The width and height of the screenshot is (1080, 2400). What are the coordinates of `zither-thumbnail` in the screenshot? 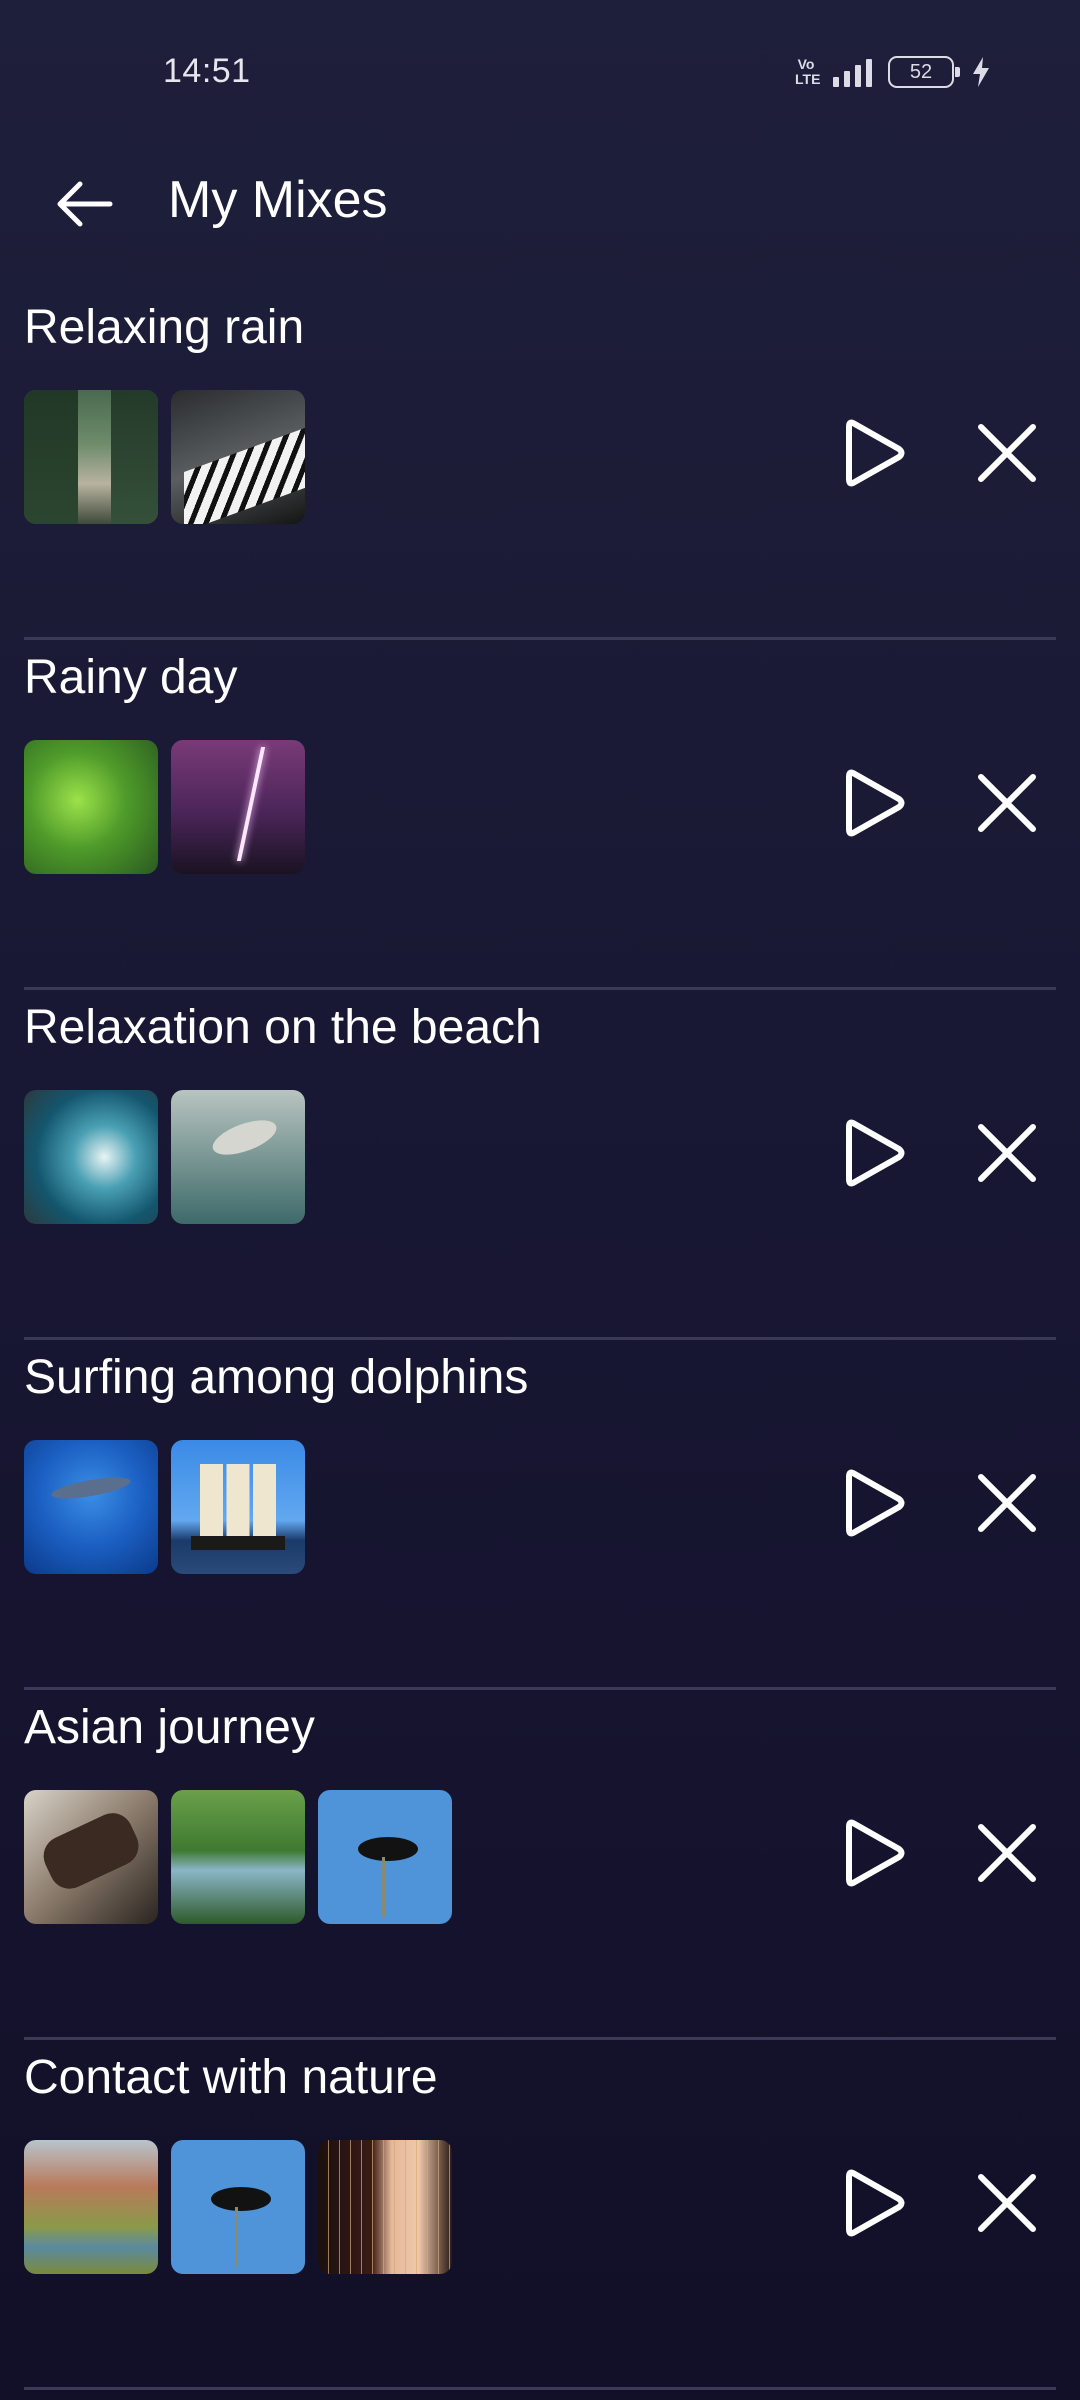 It's located at (91, 1857).